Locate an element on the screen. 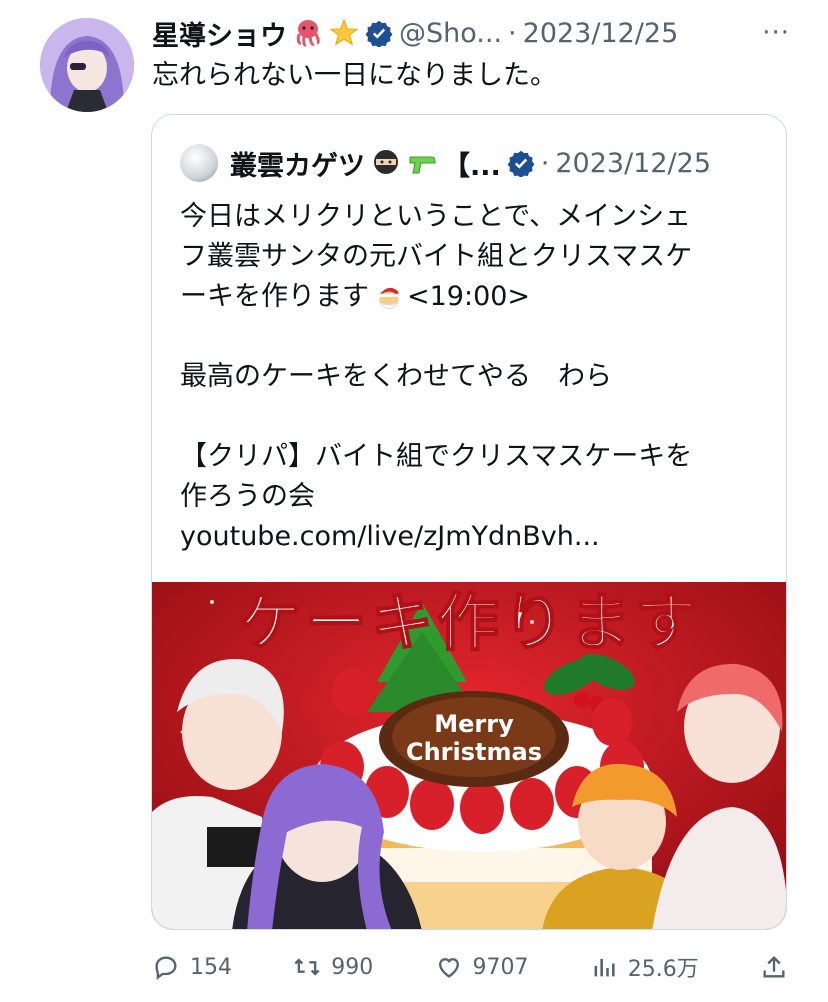 This screenshot has width=828, height=1002. quote-line: 最高のケーキをくわせてやる わら is located at coordinates (396, 376).